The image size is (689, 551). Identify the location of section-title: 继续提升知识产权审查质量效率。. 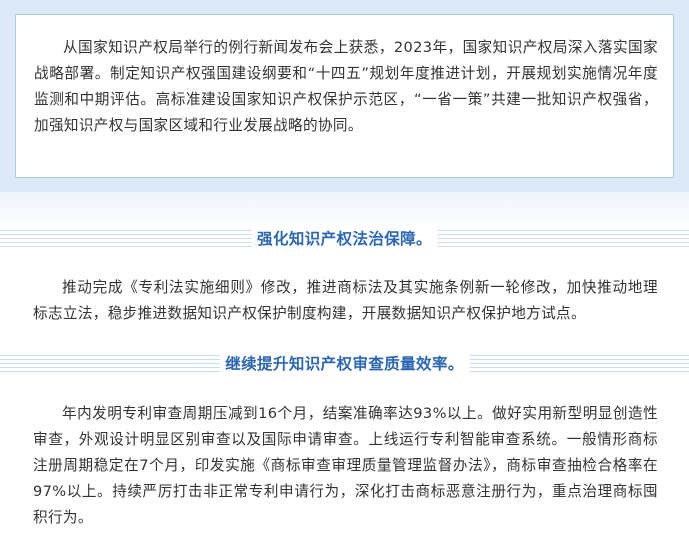
(344, 364).